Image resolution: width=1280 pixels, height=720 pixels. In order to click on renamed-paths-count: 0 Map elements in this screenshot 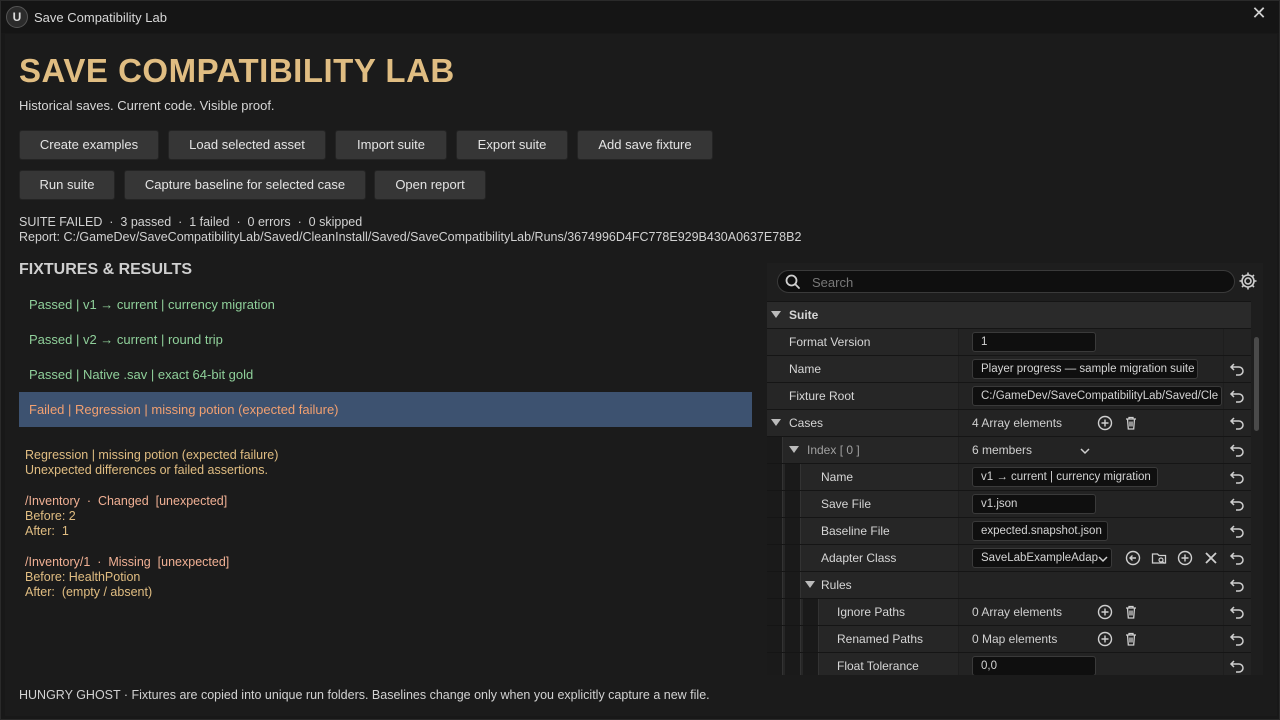, I will do `click(1015, 639)`.